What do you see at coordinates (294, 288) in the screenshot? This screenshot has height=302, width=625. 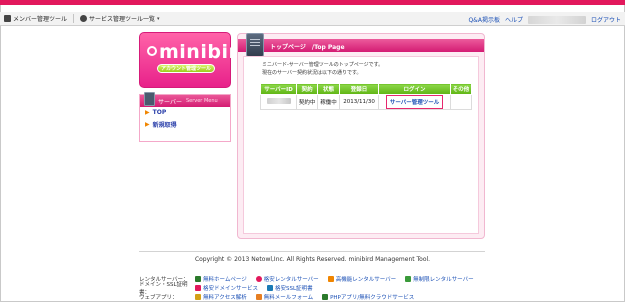 I see `footer-link-label: 格安SSL証明書` at bounding box center [294, 288].